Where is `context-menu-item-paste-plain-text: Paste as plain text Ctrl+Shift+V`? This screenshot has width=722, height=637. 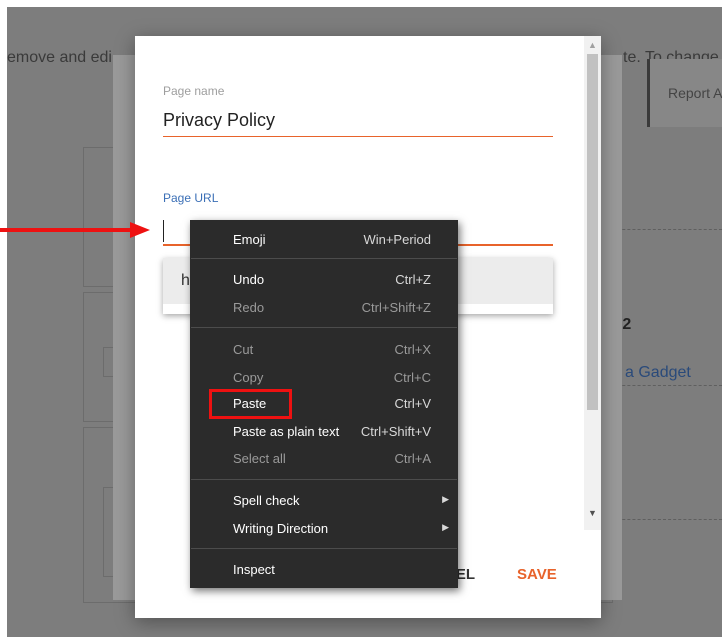
context-menu-item-paste-plain-text: Paste as plain text Ctrl+Shift+V is located at coordinates (324, 432).